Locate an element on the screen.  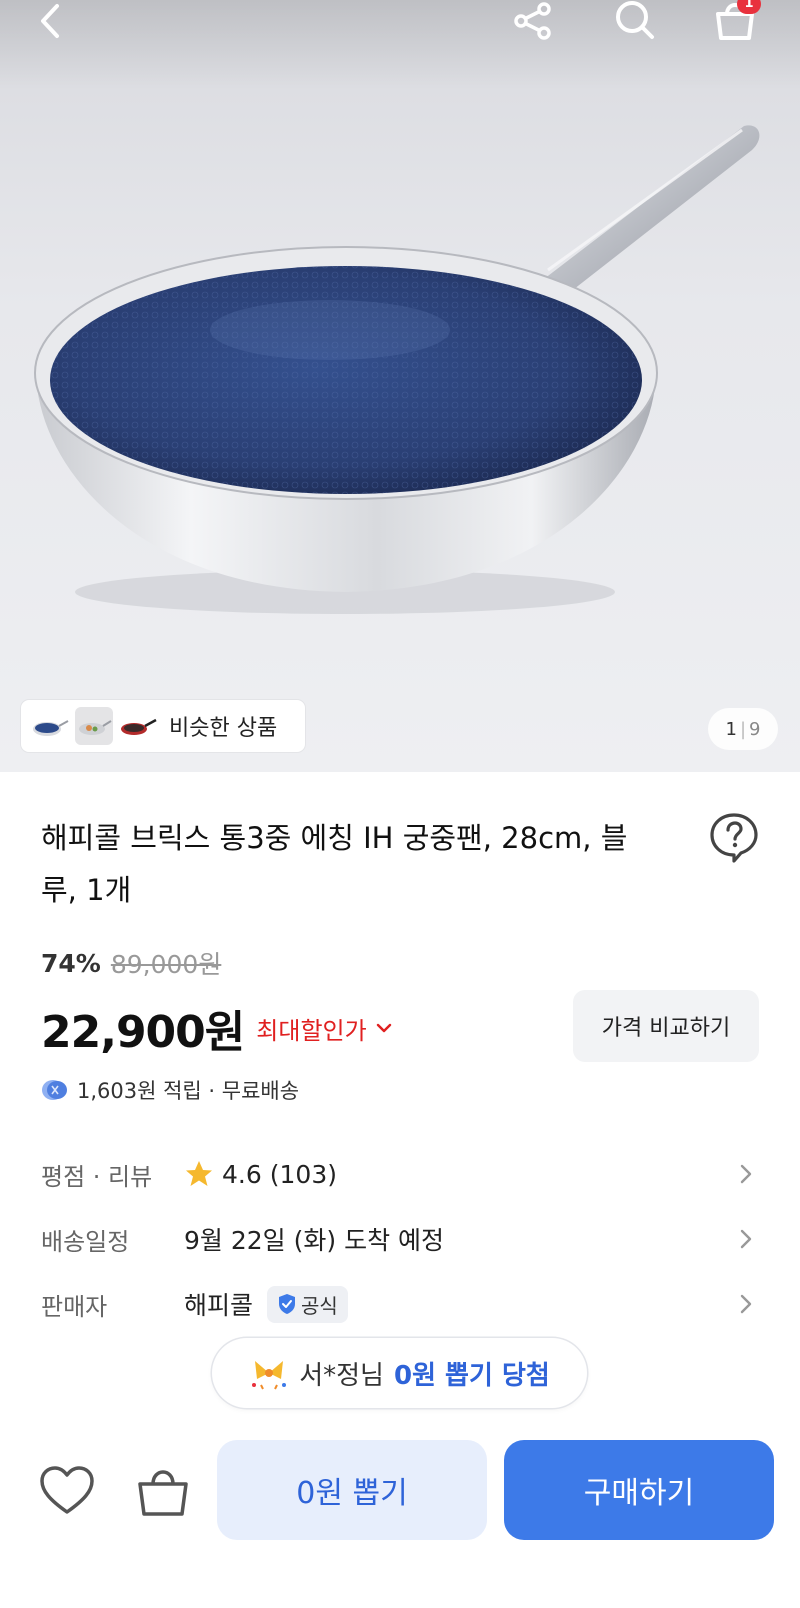
wishlist-button is located at coordinates (67, 1491).